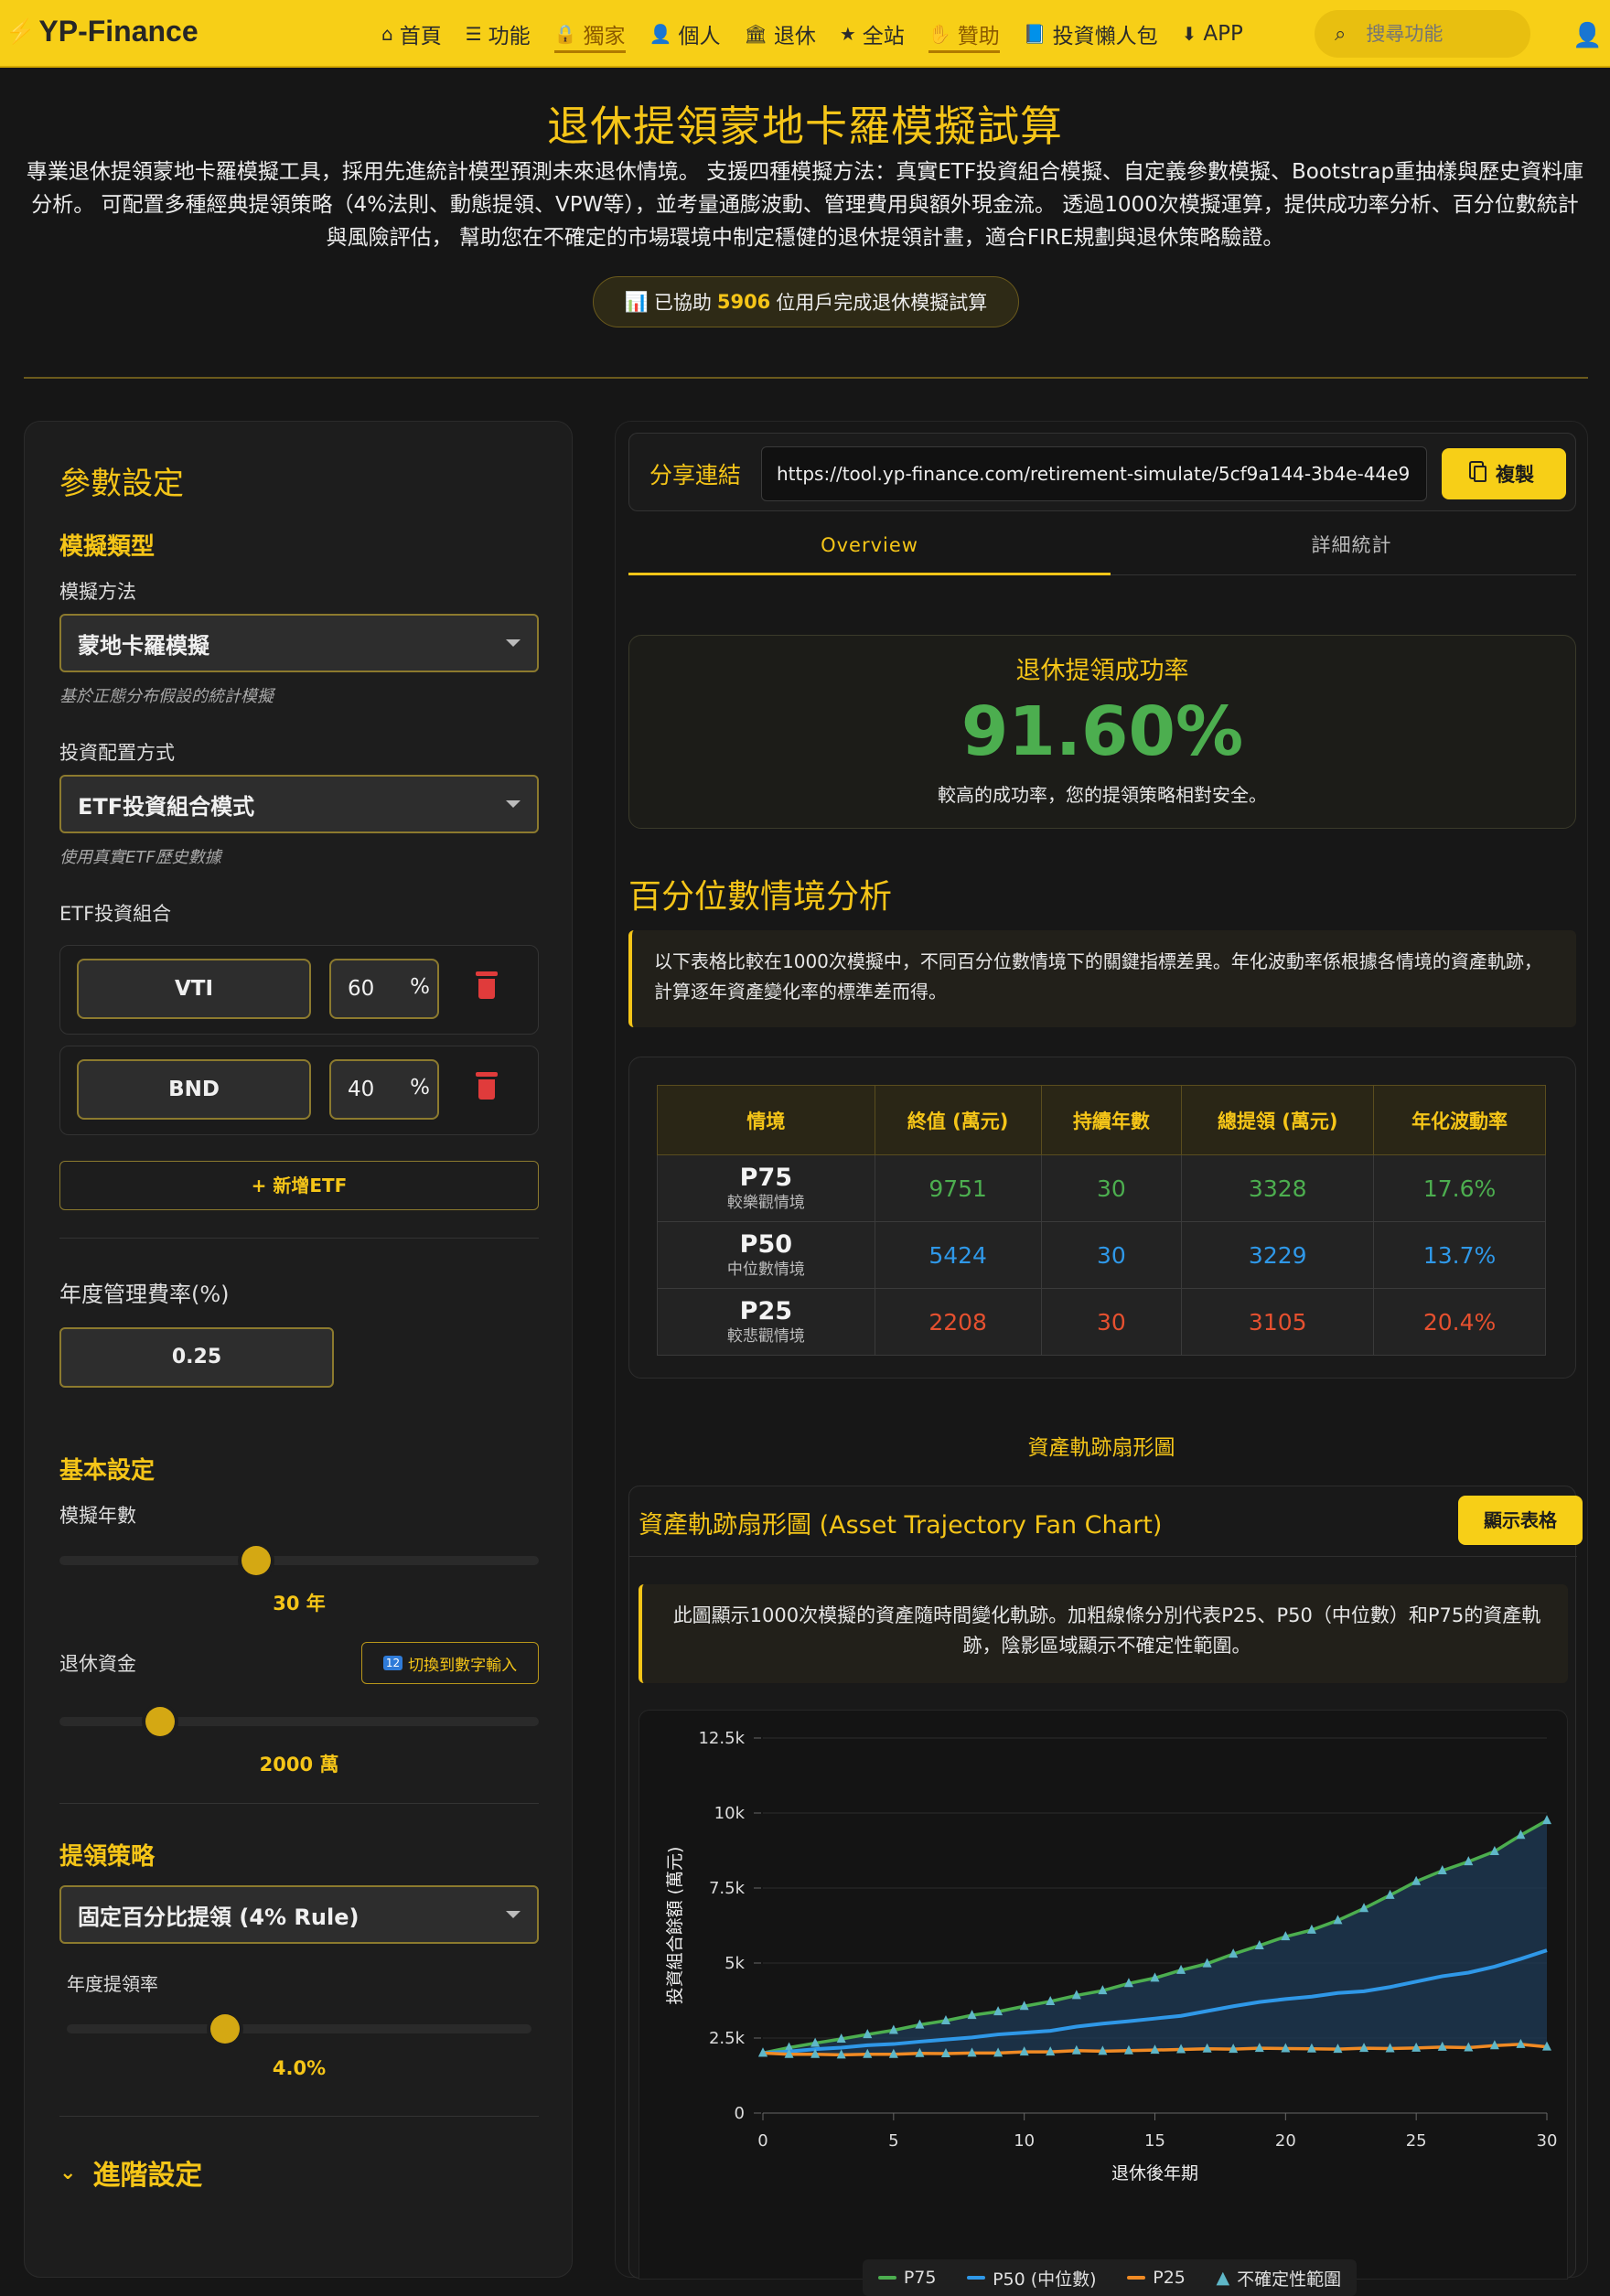 Image resolution: width=1610 pixels, height=2296 pixels. What do you see at coordinates (384, 989) in the screenshot?
I see `etf-pct-input: 60%` at bounding box center [384, 989].